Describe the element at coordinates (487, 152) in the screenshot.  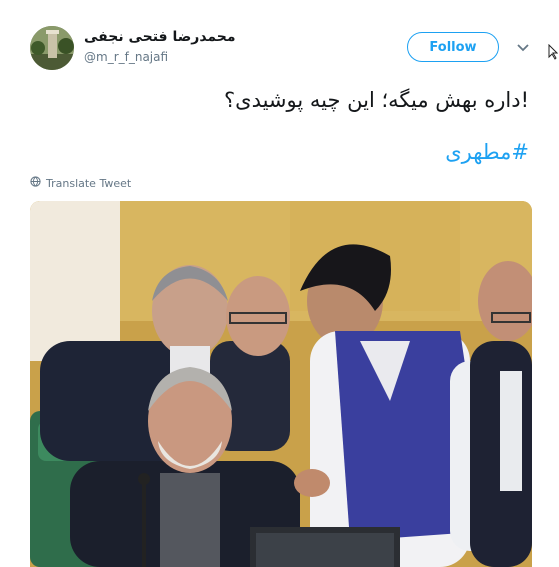
I see `hashtag-link: #مطهری` at that location.